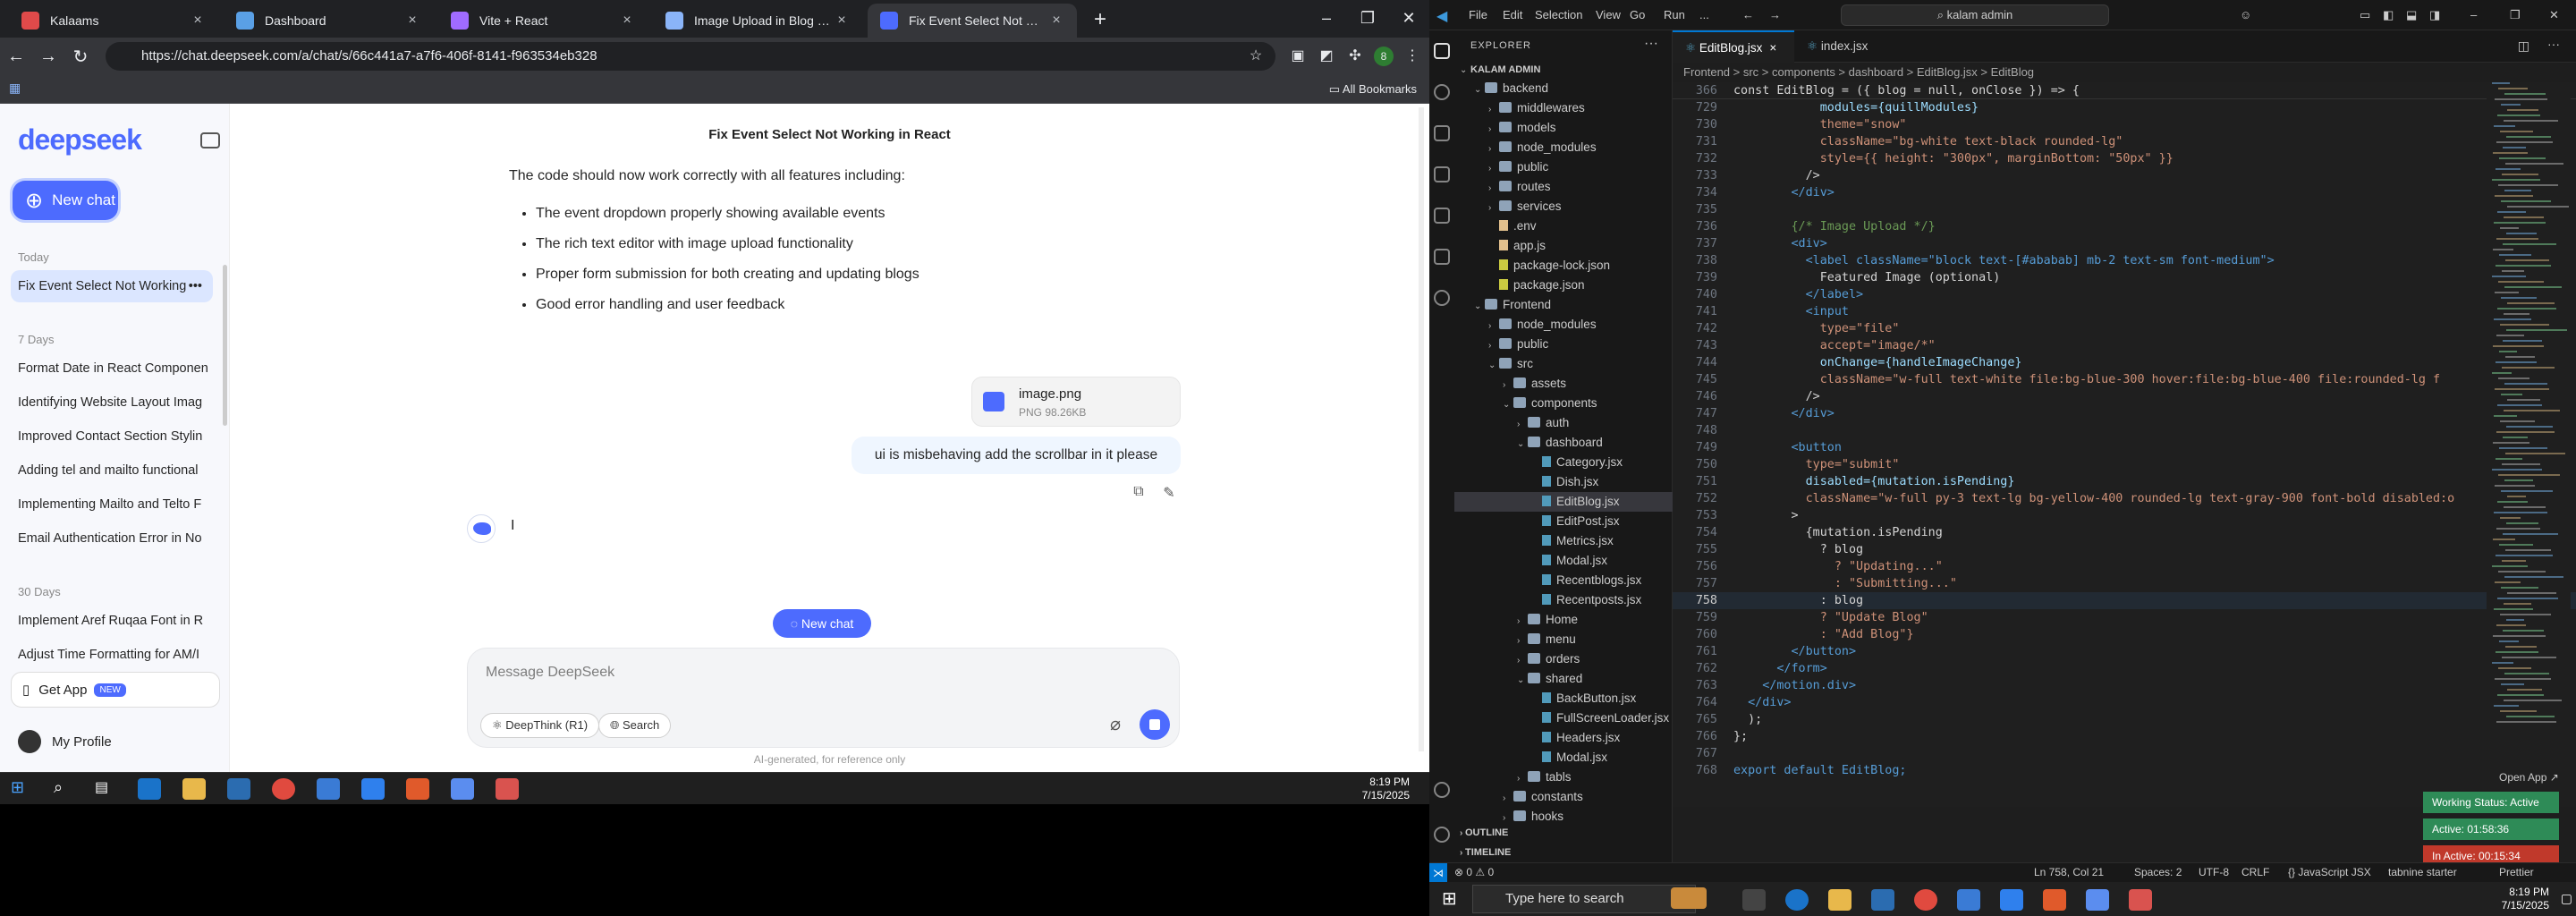  What do you see at coordinates (972, 21) in the screenshot?
I see `browser-tab-active: Fix Event Select Not Working in×` at bounding box center [972, 21].